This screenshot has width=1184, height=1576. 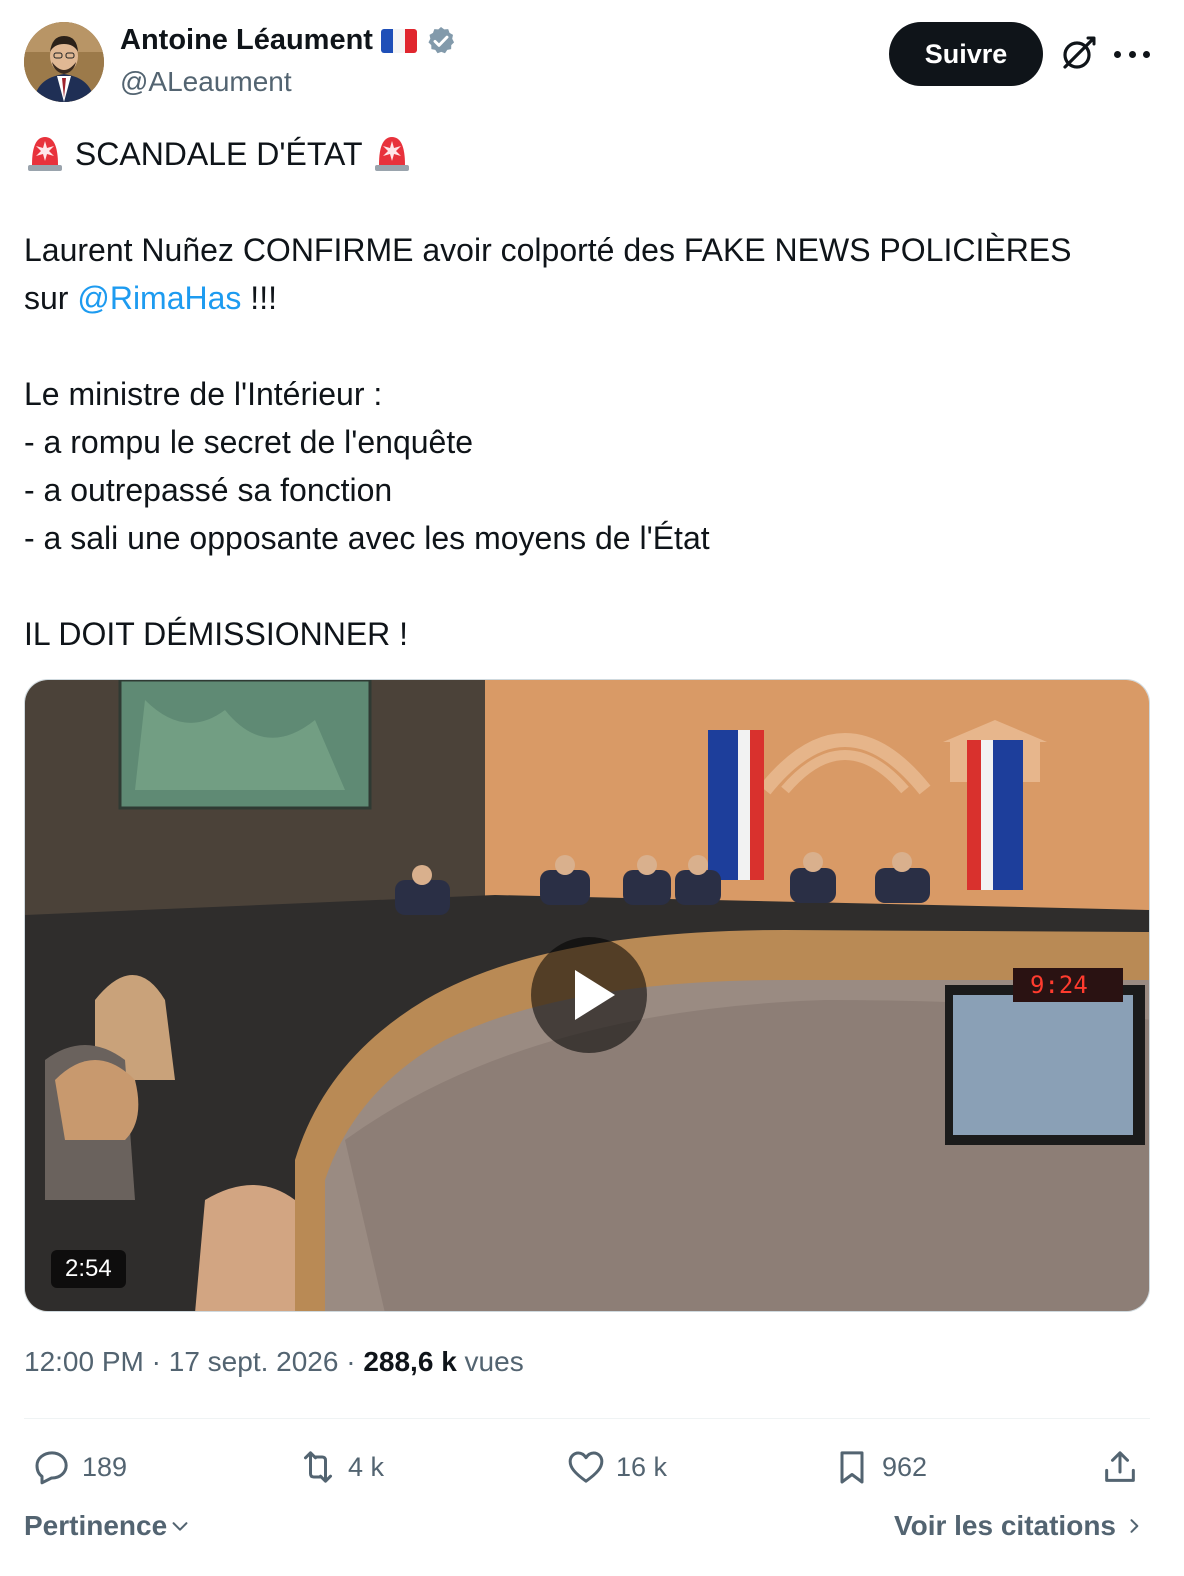 I want to click on grok-icon, so click(x=1078, y=54).